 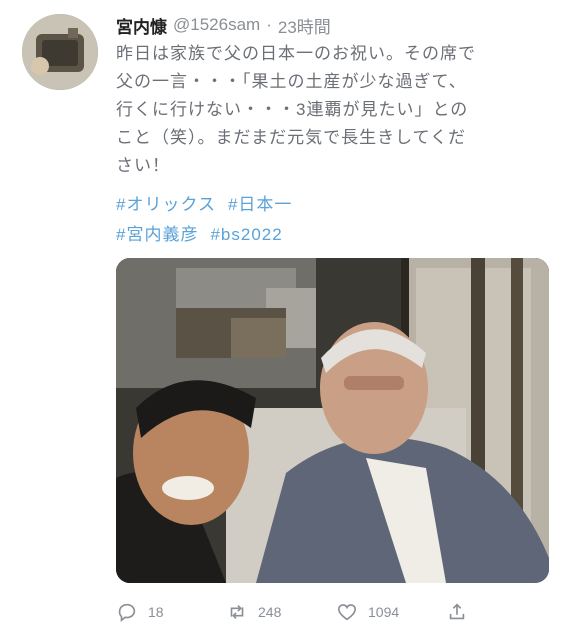 What do you see at coordinates (291, 81) in the screenshot?
I see `tweet-text-line: 父の一言・・・「果土の土産が少な過ぎて、` at bounding box center [291, 81].